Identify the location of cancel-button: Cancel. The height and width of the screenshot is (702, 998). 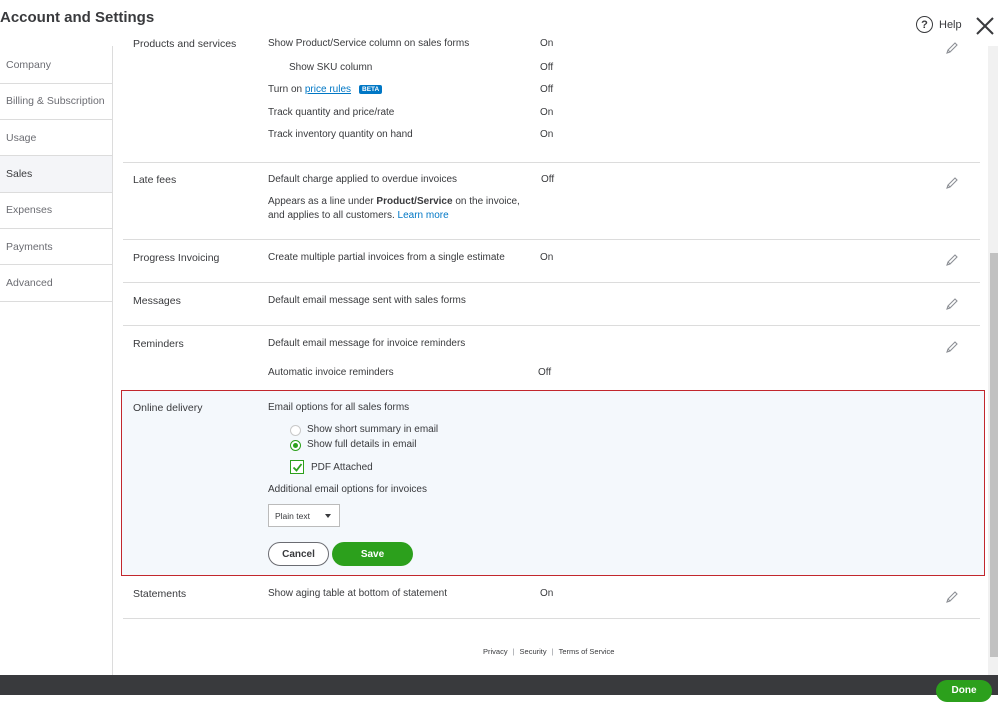
(298, 554).